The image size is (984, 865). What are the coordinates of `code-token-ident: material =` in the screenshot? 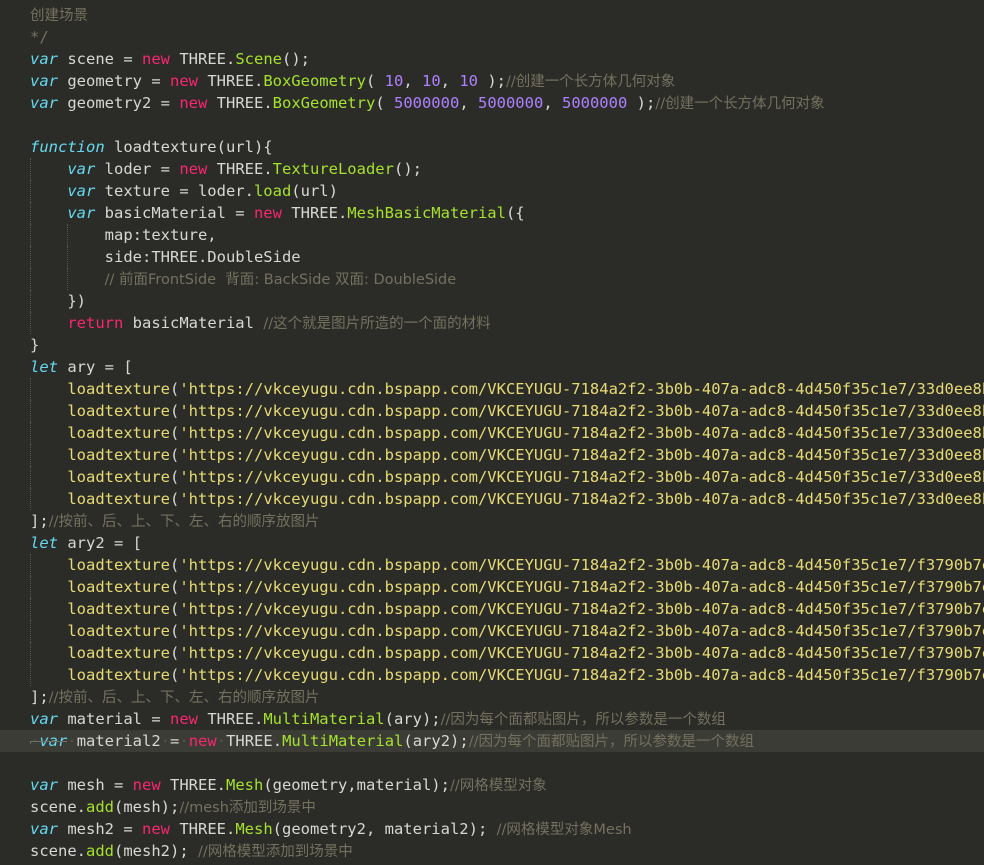 It's located at (114, 719).